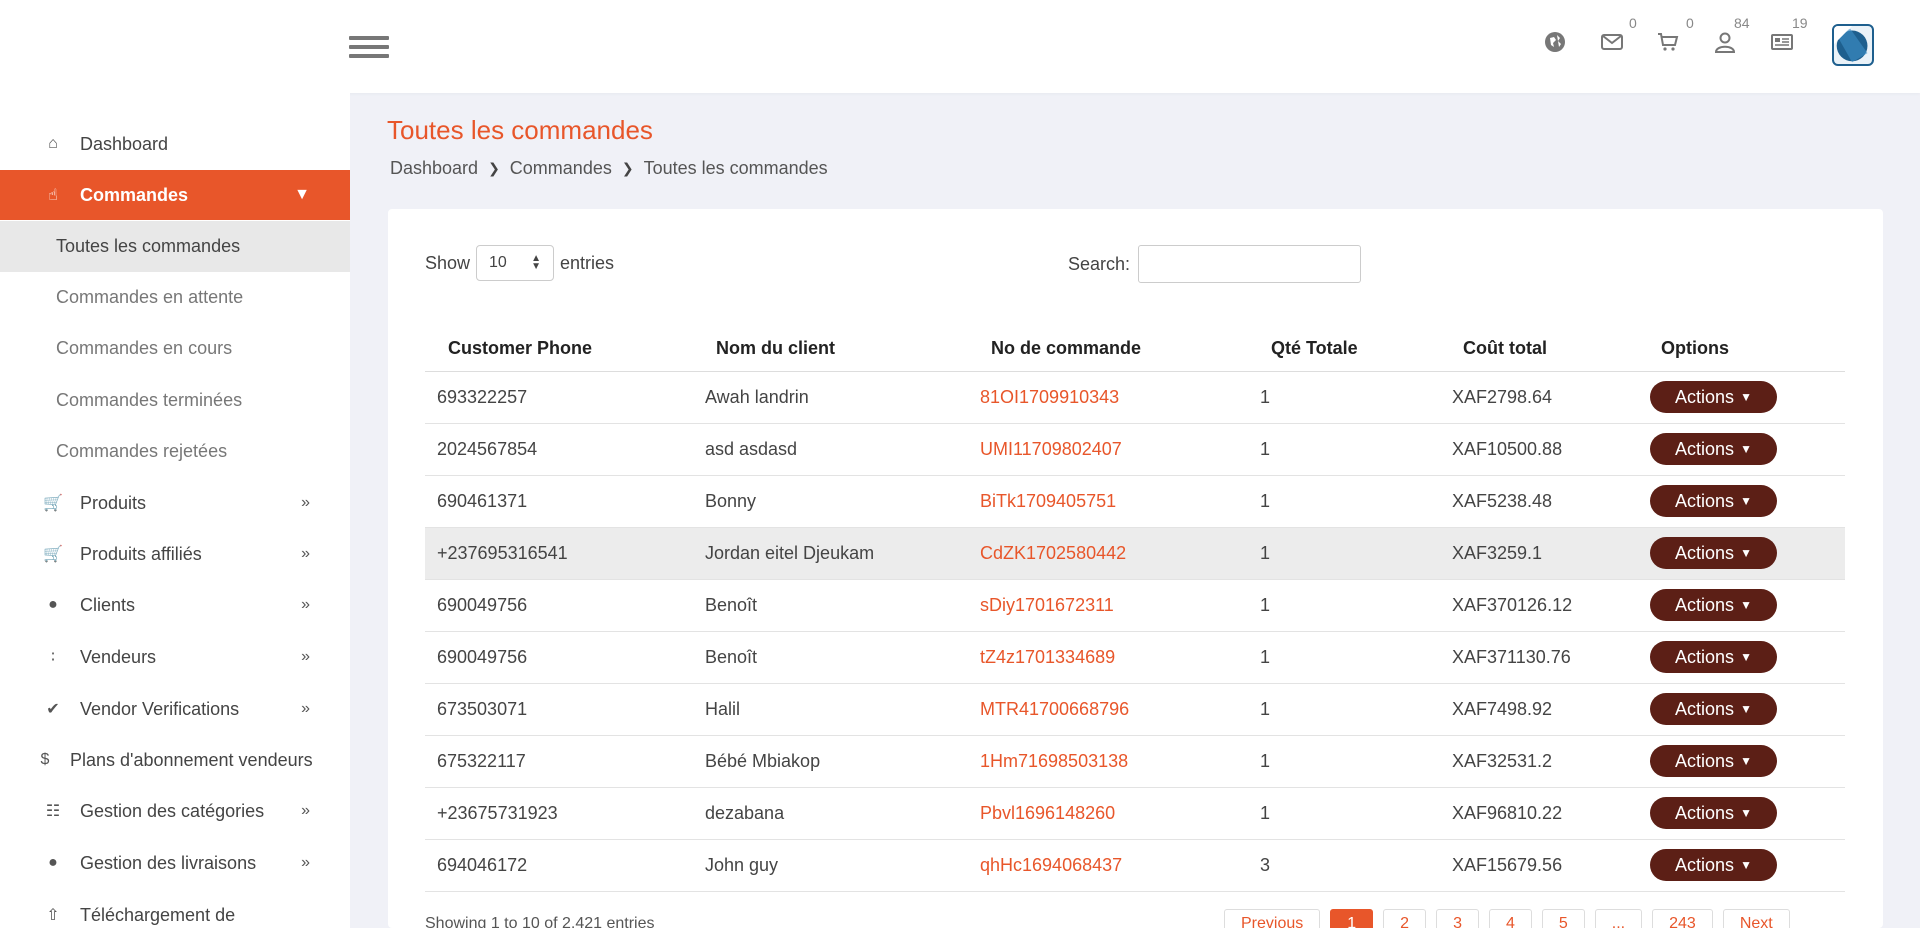  I want to click on column-header: No de commande, so click(1108, 349).